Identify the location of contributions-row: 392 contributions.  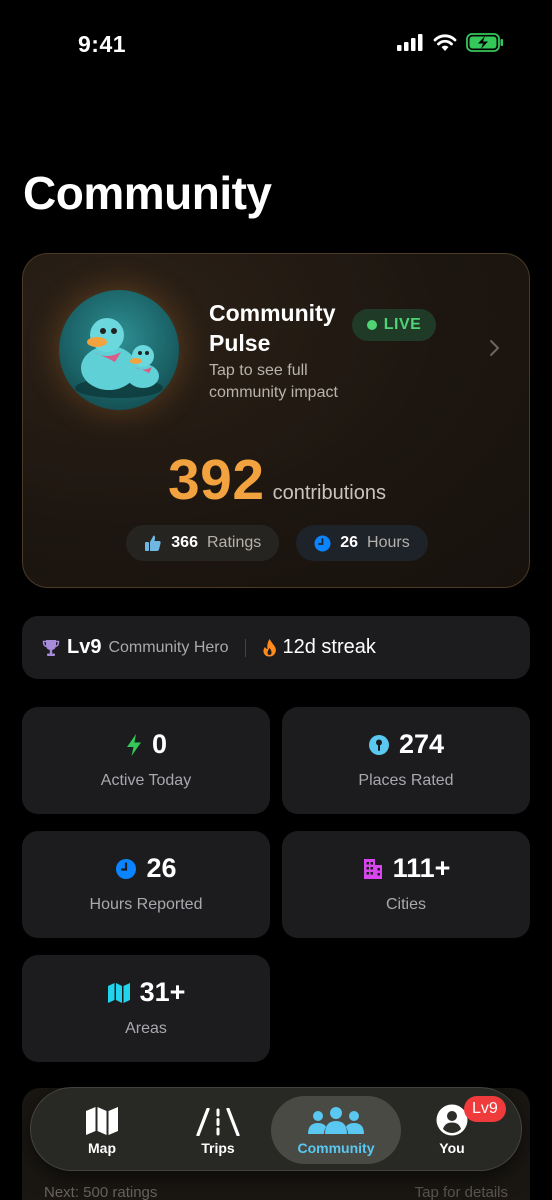
(277, 480).